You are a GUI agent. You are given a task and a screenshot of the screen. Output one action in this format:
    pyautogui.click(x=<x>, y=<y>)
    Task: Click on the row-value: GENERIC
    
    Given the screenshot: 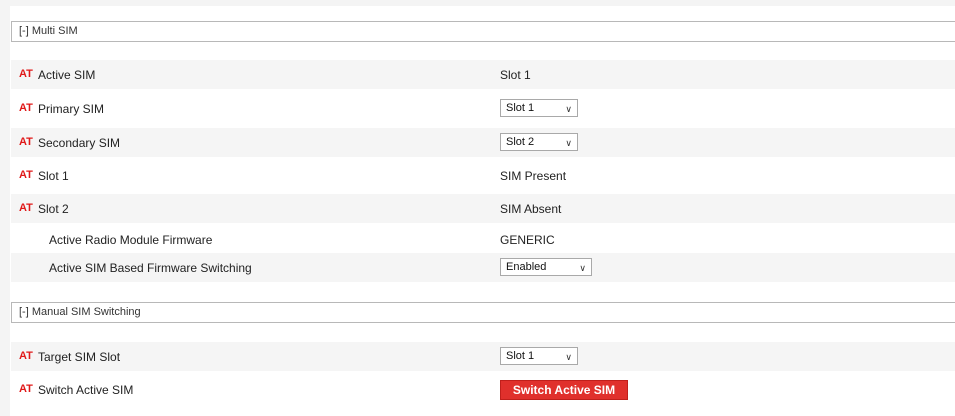 What is the action you would take?
    pyautogui.click(x=527, y=240)
    